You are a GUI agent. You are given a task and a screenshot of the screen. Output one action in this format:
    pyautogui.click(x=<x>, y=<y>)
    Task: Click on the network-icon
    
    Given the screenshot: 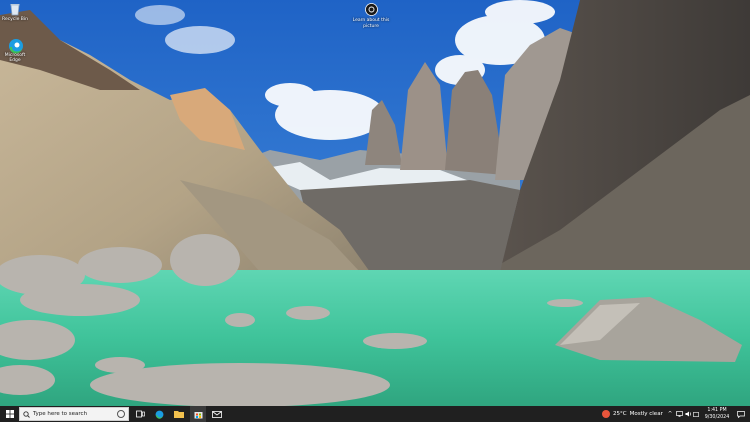 What is the action you would take?
    pyautogui.click(x=679, y=414)
    